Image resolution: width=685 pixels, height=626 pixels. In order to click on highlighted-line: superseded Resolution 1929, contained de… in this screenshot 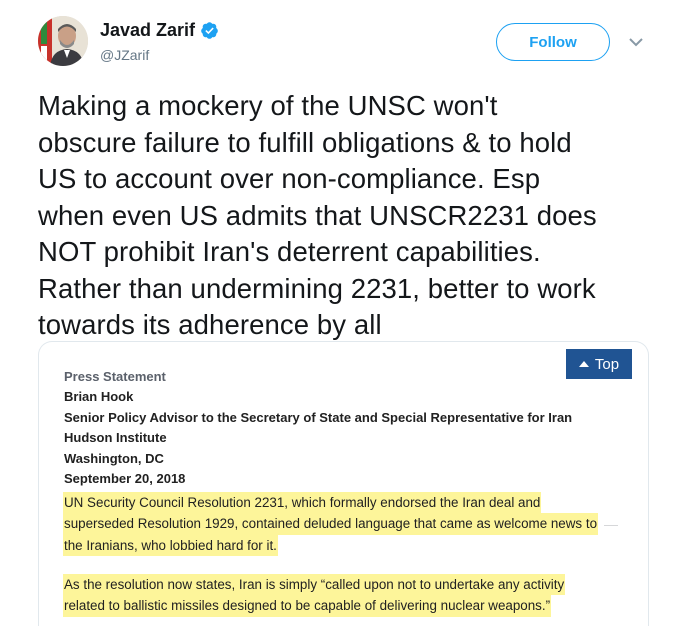, I will do `click(331, 524)`.